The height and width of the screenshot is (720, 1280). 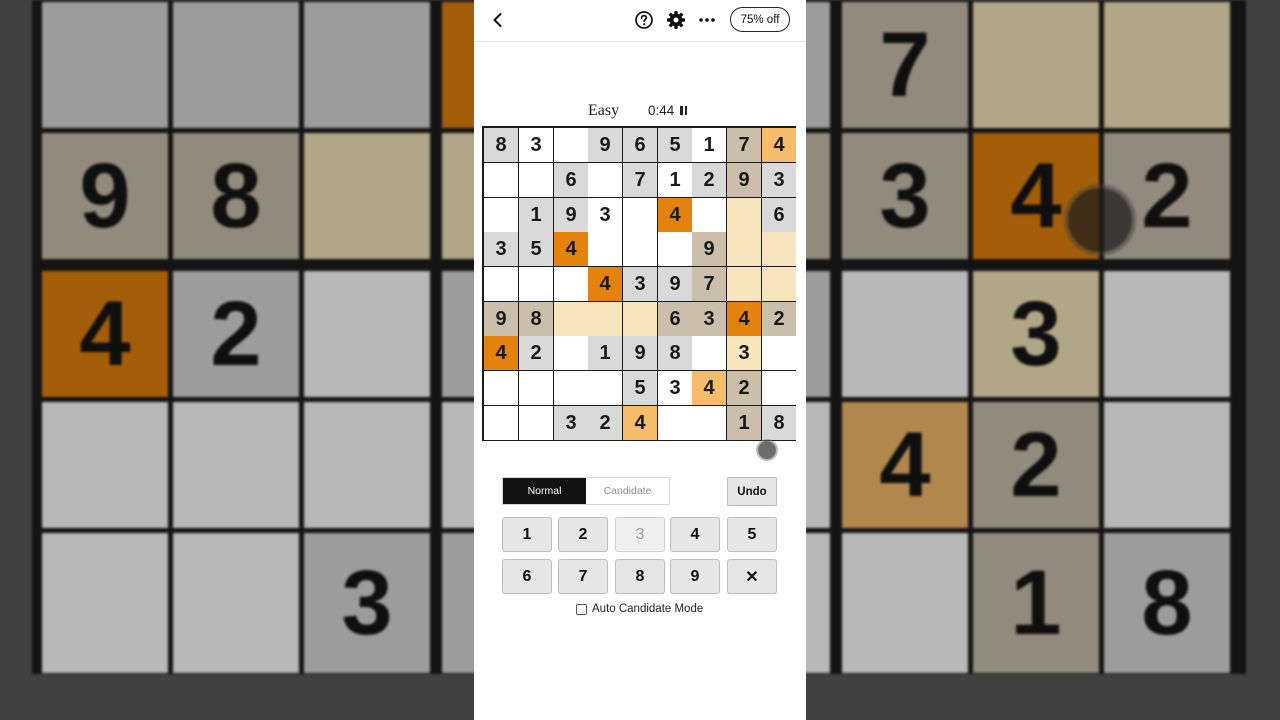 What do you see at coordinates (760, 19) in the screenshot?
I see `promo-button: 75% off` at bounding box center [760, 19].